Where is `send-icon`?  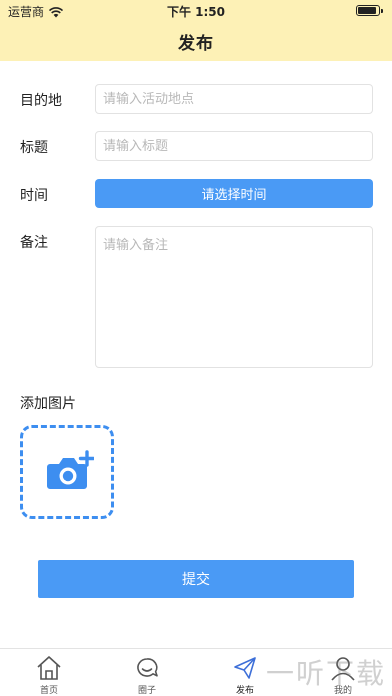 send-icon is located at coordinates (245, 668).